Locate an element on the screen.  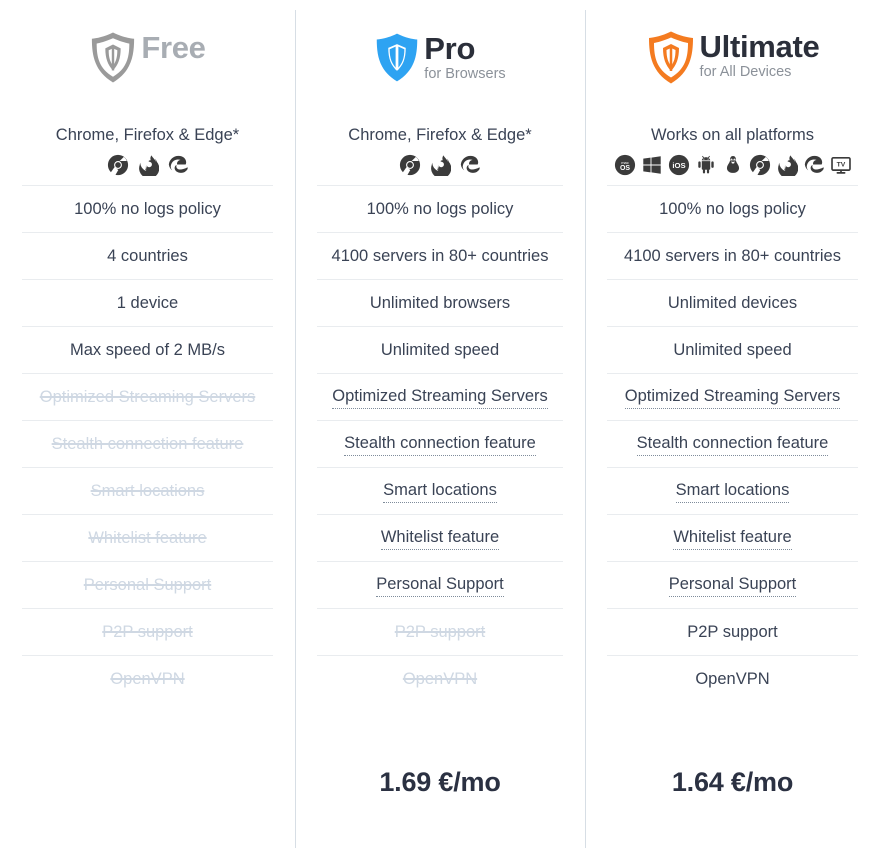
feature-row: 4 countries is located at coordinates (147, 255).